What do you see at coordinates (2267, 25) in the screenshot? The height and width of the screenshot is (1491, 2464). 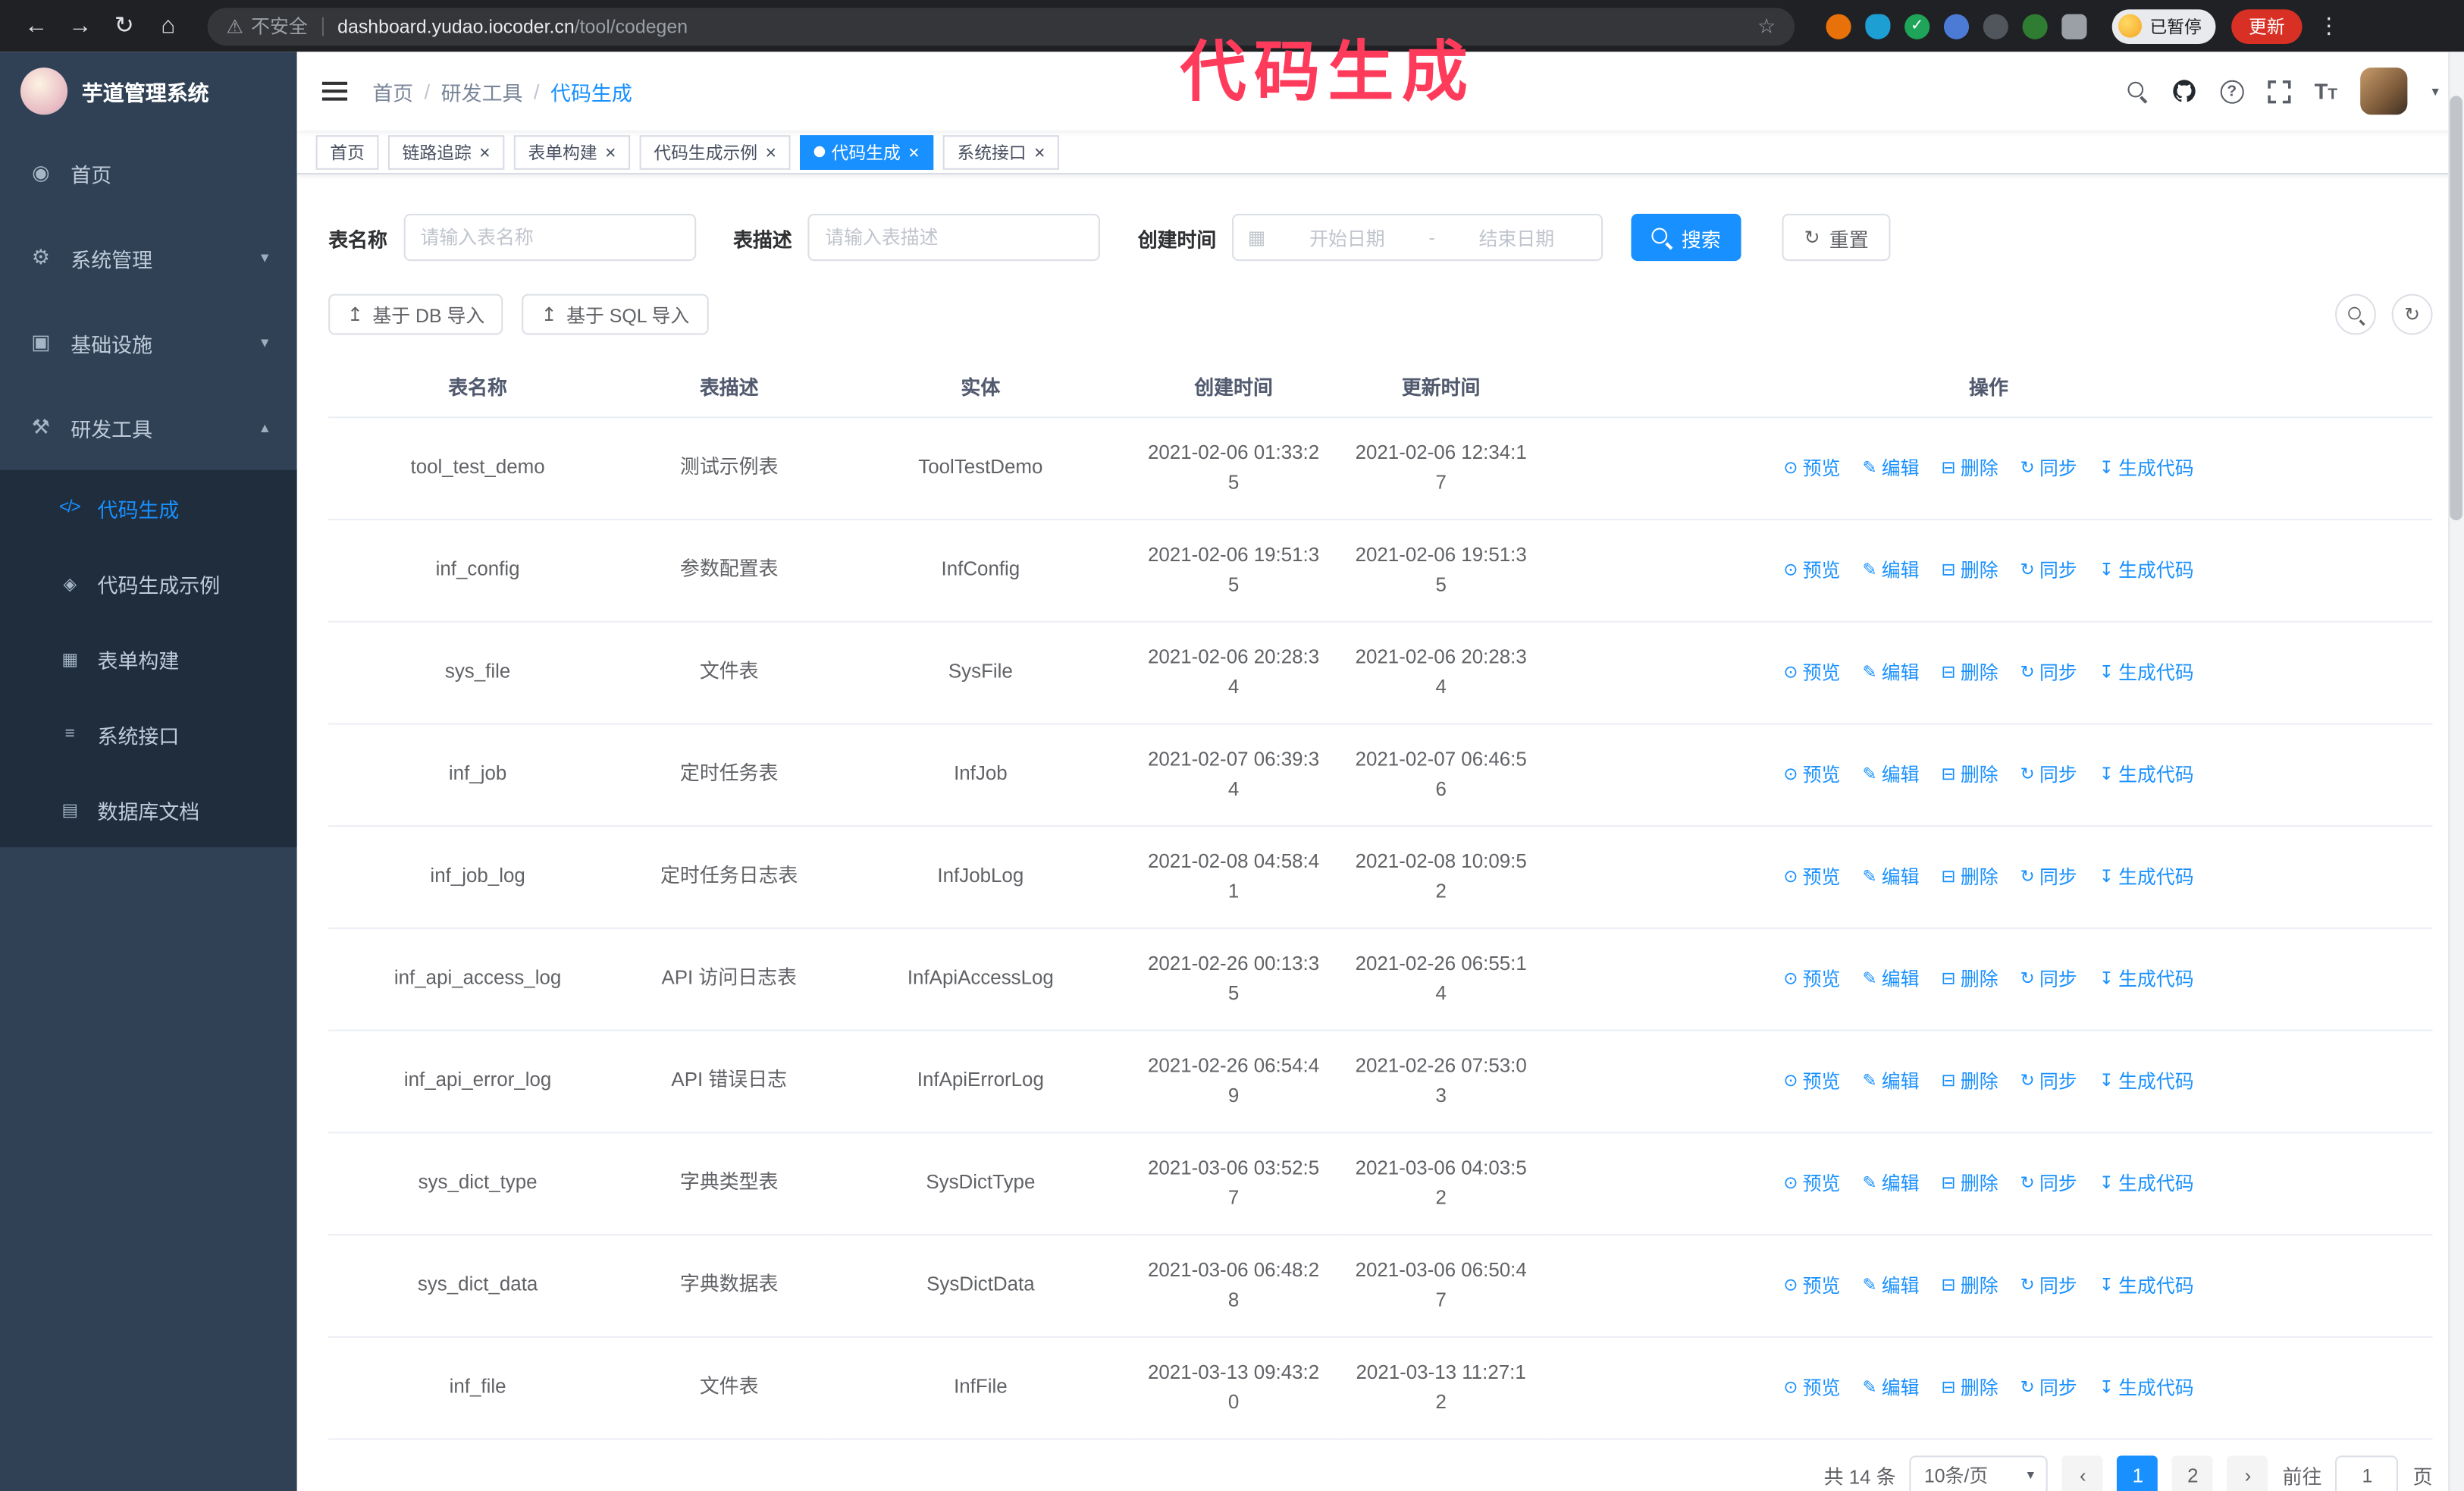 I see `browser-update-button: 更新` at bounding box center [2267, 25].